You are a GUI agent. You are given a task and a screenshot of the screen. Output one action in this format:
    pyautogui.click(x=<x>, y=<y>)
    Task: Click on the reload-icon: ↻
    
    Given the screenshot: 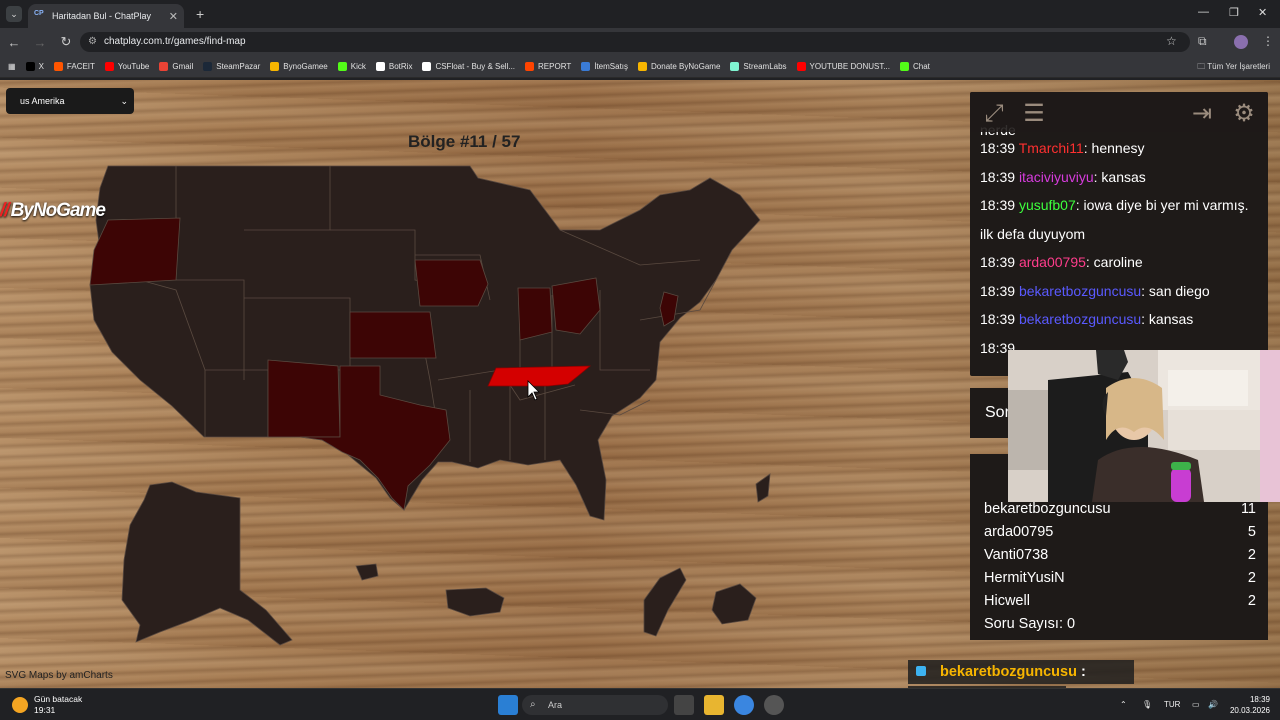 What is the action you would take?
    pyautogui.click(x=66, y=42)
    